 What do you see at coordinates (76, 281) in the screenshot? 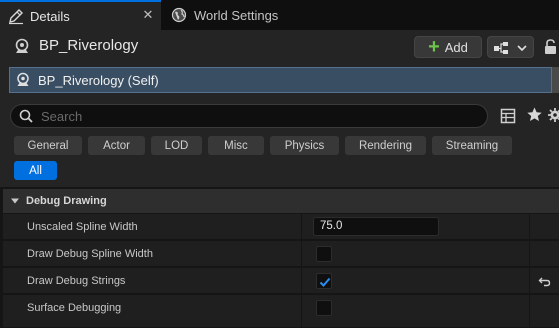
I see `property-label: Draw Debug Strings` at bounding box center [76, 281].